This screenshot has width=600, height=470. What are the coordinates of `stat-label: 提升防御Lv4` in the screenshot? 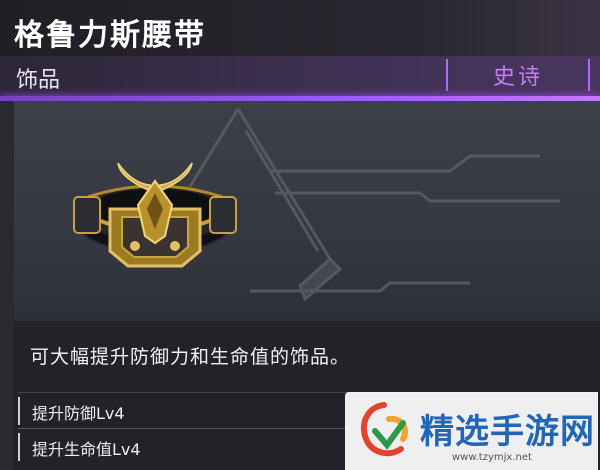 It's located at (78, 413).